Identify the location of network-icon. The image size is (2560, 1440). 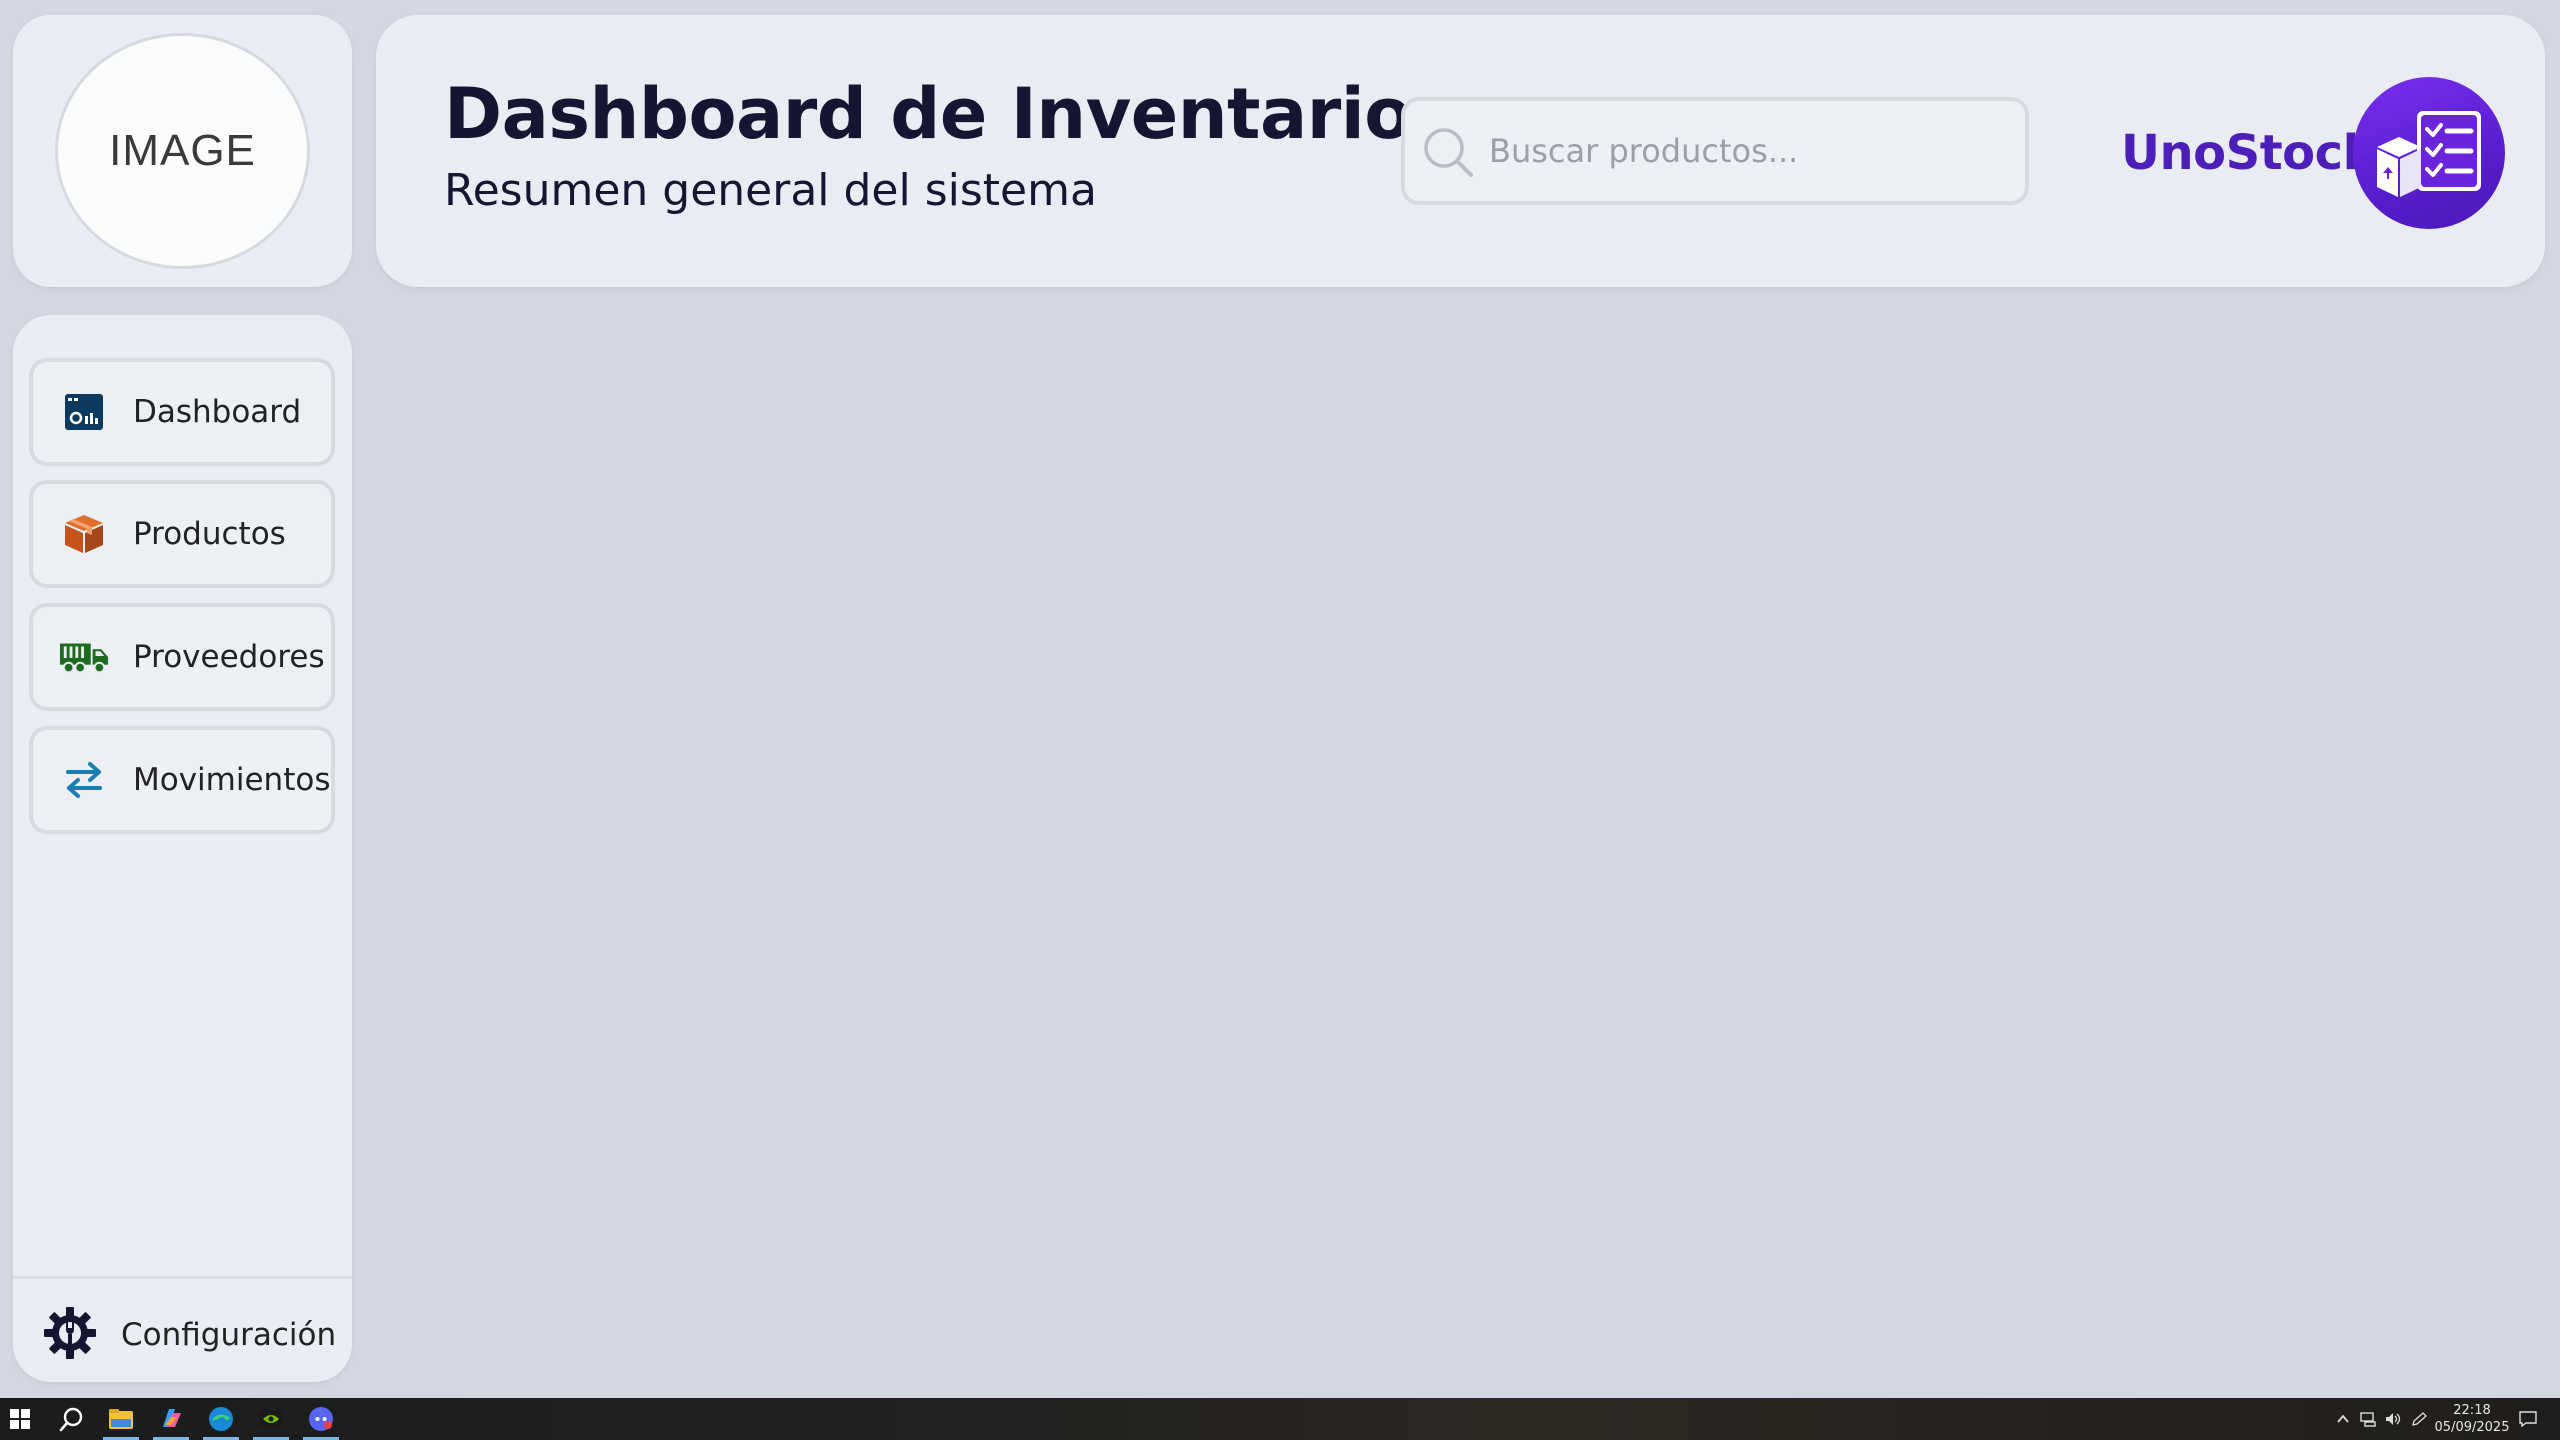
(2369, 1419).